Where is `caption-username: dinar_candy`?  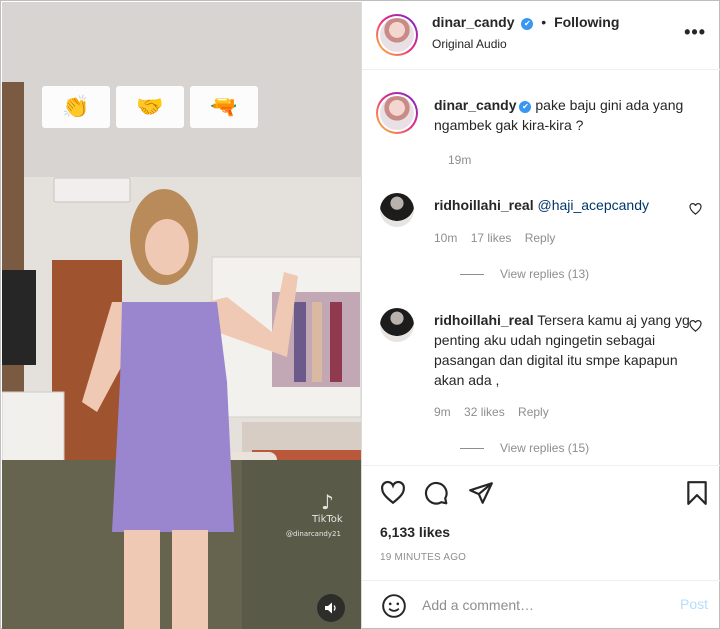
caption-username: dinar_candy is located at coordinates (475, 105).